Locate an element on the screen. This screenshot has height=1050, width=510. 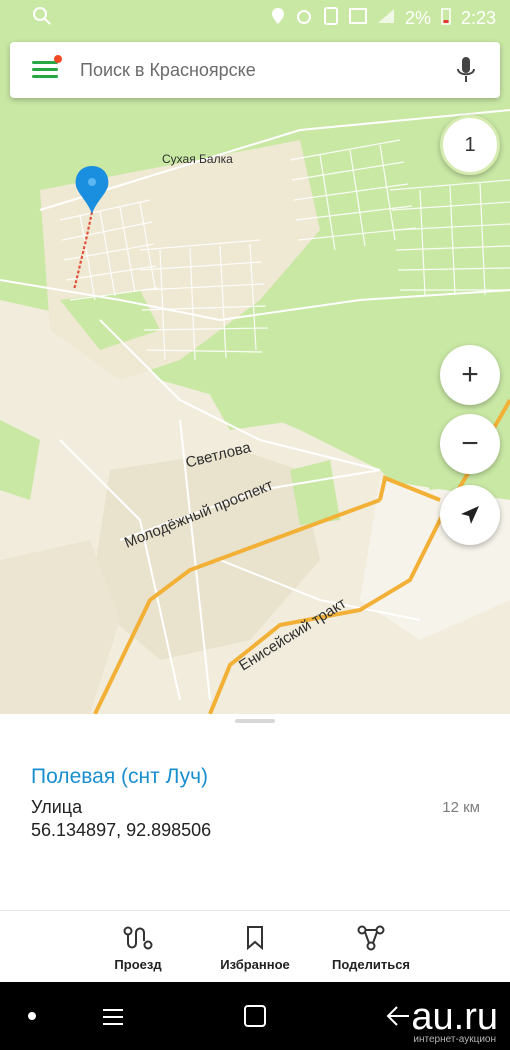
home-icon is located at coordinates (255, 1018).